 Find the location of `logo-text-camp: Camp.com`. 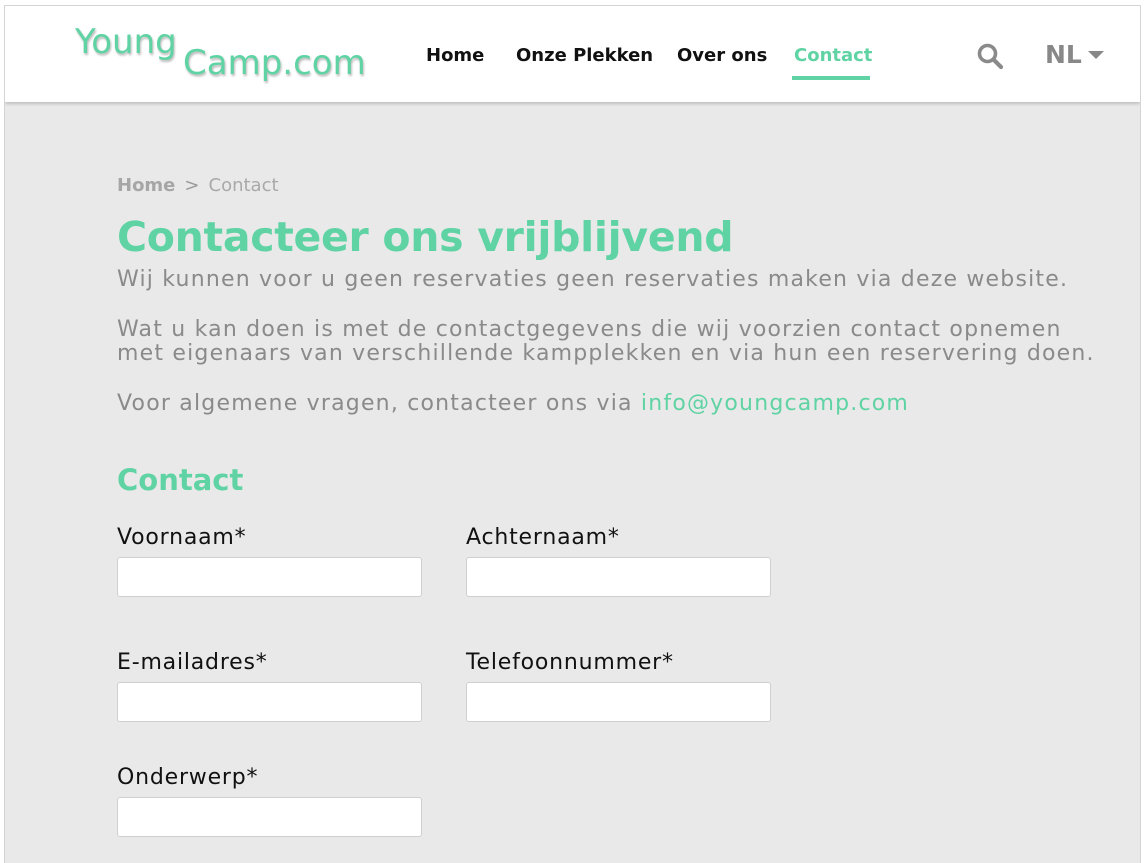

logo-text-camp: Camp.com is located at coordinates (274, 63).